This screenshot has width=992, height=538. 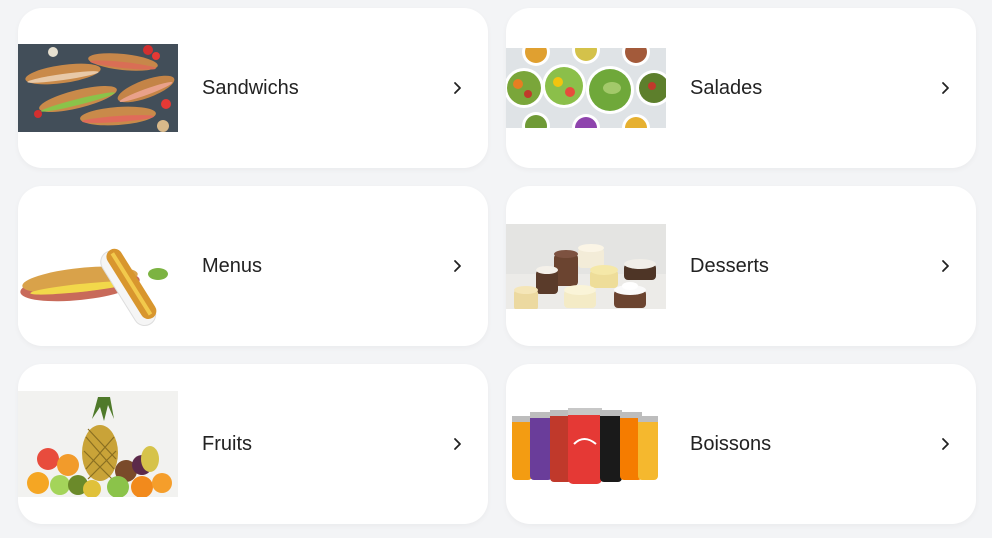 I want to click on category-label: Salades, so click(x=726, y=88).